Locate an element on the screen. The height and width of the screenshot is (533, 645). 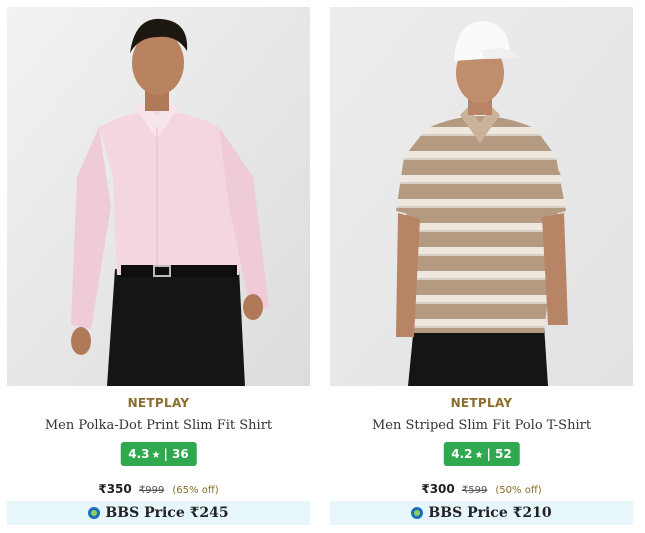
price-row: ₹350 ₹999 (65% off) is located at coordinates (158, 487).